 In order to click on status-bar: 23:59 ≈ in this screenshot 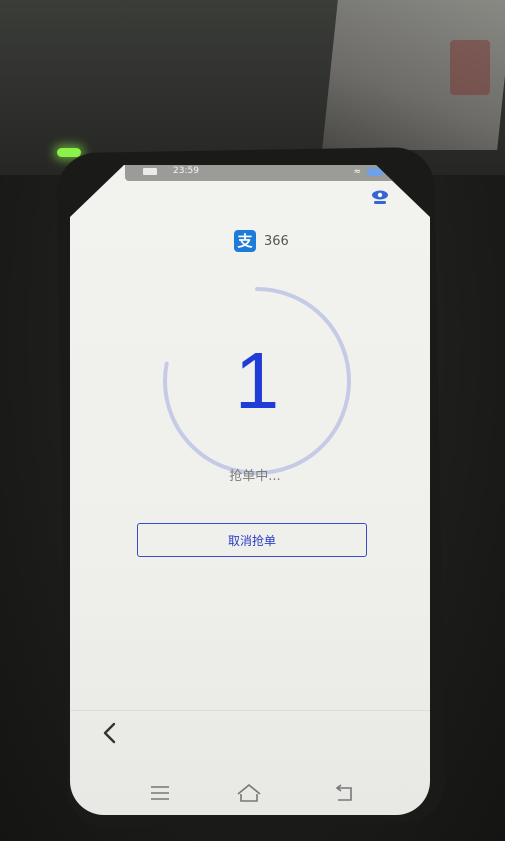, I will do `click(260, 173)`.